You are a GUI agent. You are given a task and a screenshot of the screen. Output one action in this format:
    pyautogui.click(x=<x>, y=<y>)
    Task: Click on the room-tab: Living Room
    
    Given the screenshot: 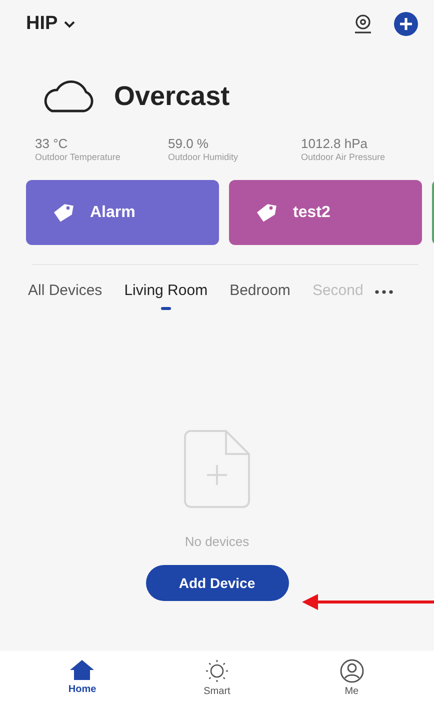 What is the action you would take?
    pyautogui.click(x=166, y=296)
    